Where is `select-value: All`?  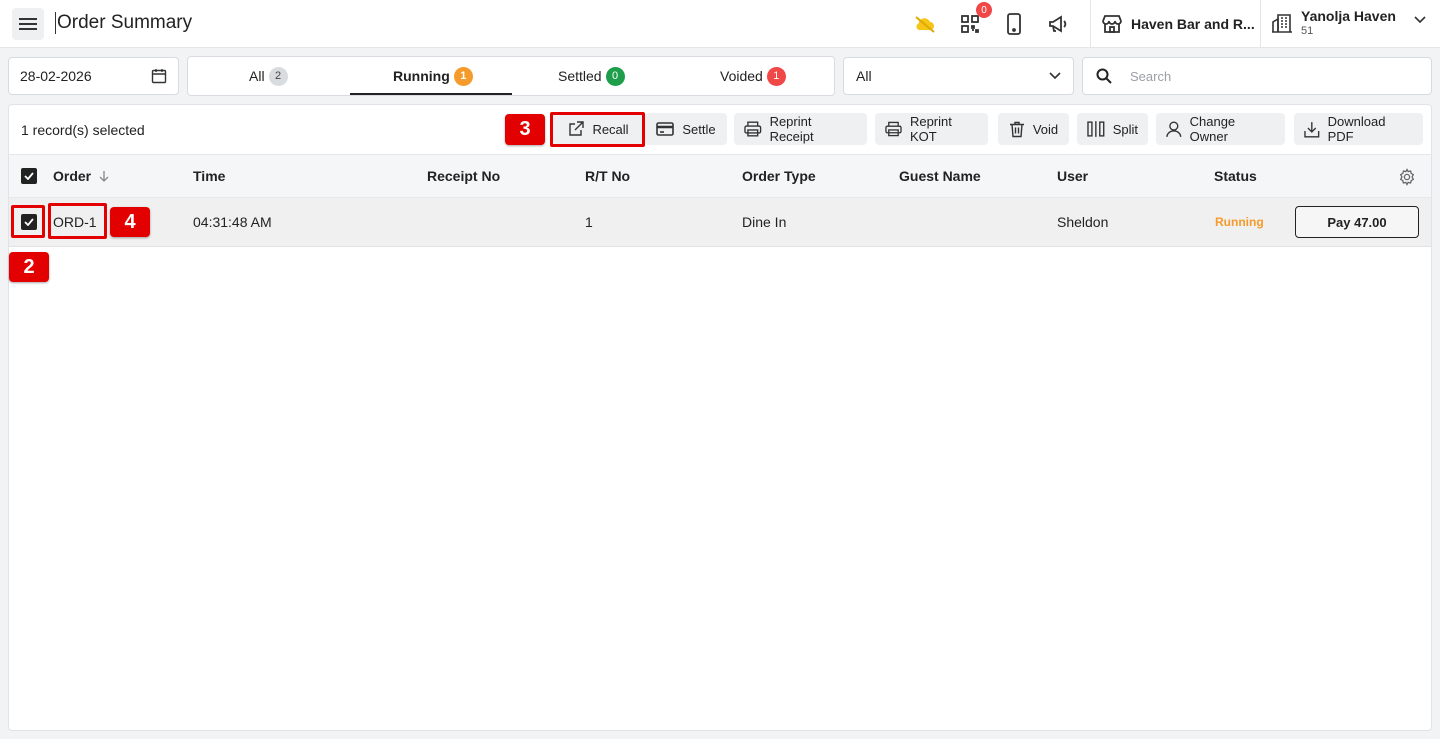 select-value: All is located at coordinates (864, 76).